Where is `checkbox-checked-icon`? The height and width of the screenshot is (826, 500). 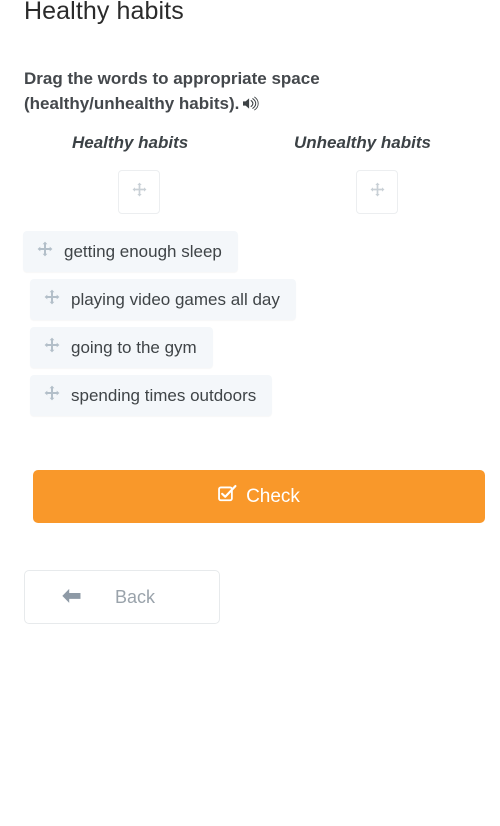 checkbox-checked-icon is located at coordinates (227, 496).